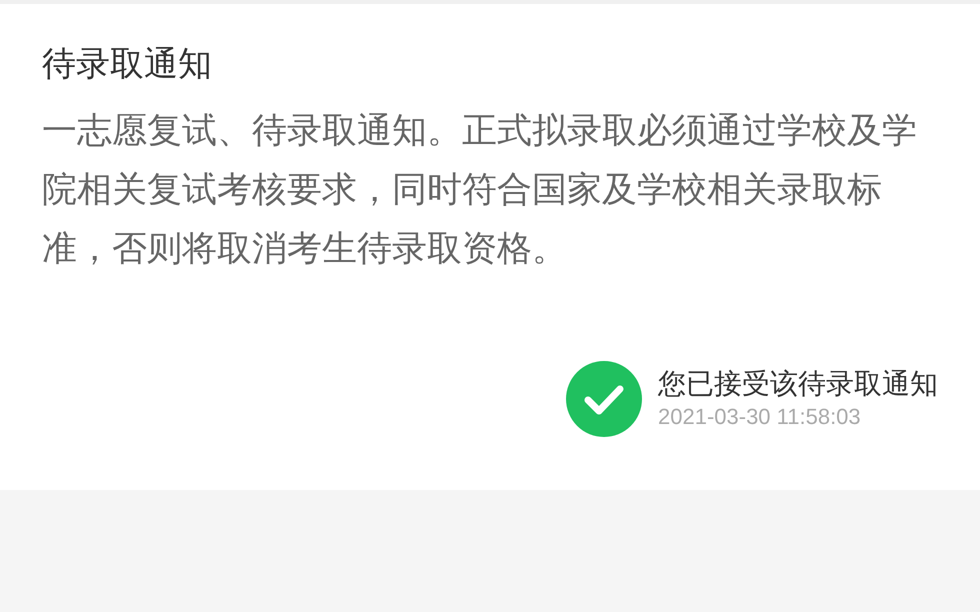  I want to click on notice-title: 待录取通知, so click(127, 64).